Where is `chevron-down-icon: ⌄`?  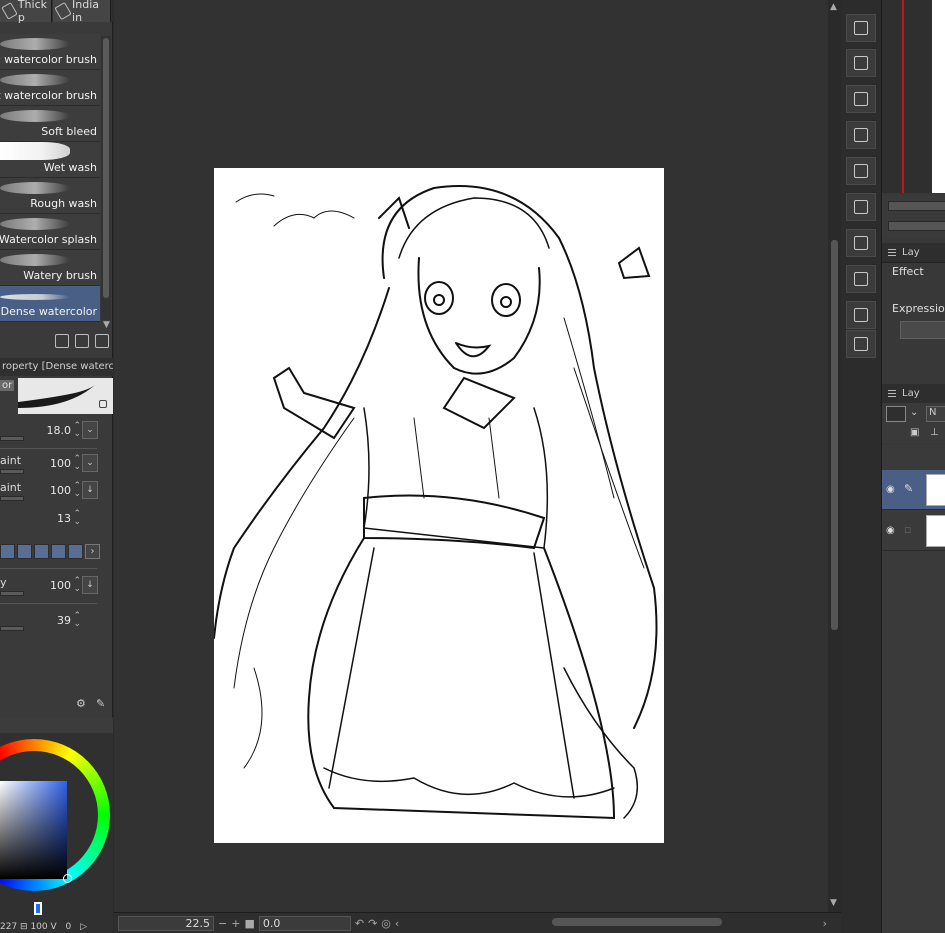
chevron-down-icon: ⌄ is located at coordinates (914, 412).